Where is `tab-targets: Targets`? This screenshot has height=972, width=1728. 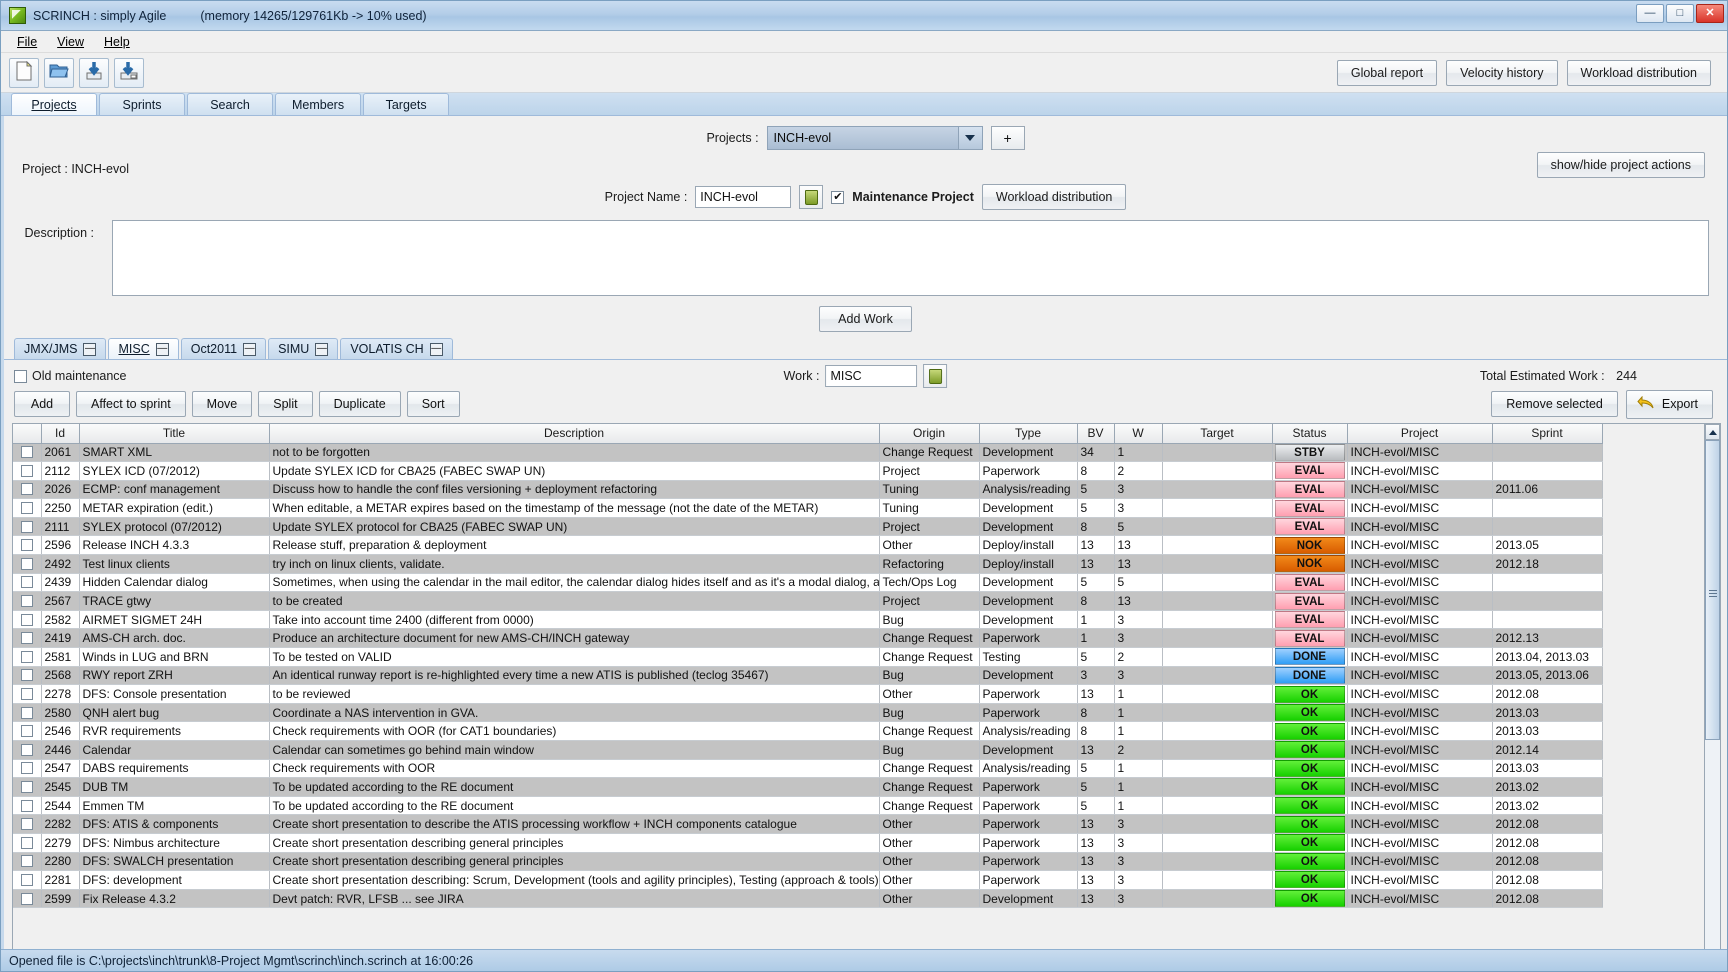 tab-targets: Targets is located at coordinates (406, 104).